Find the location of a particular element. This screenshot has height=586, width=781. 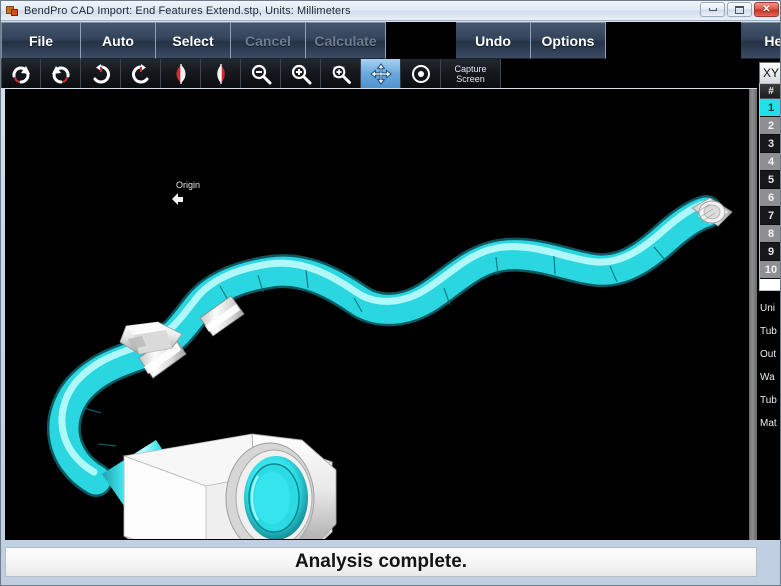

grid-row-number: 10 is located at coordinates (771, 269).